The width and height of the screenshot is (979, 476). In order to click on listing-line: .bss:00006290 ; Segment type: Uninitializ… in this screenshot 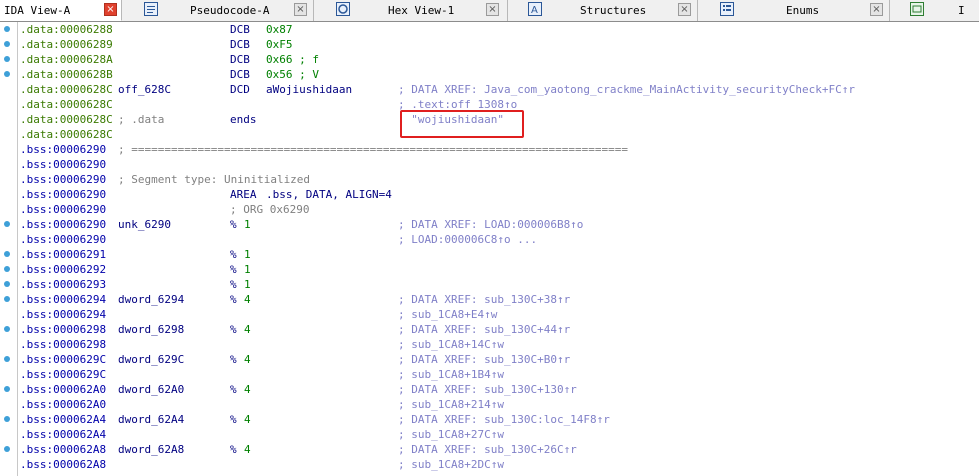, I will do `click(489, 179)`.